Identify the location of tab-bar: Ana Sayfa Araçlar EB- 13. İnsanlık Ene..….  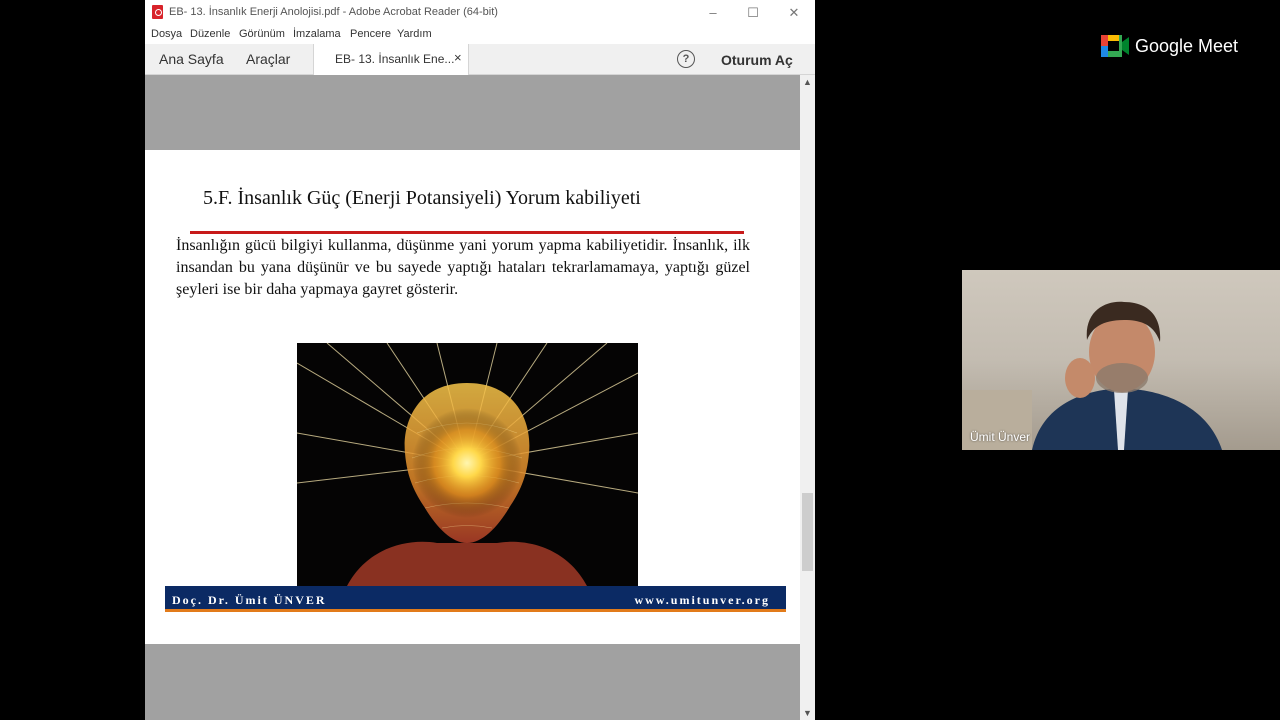
(480, 59).